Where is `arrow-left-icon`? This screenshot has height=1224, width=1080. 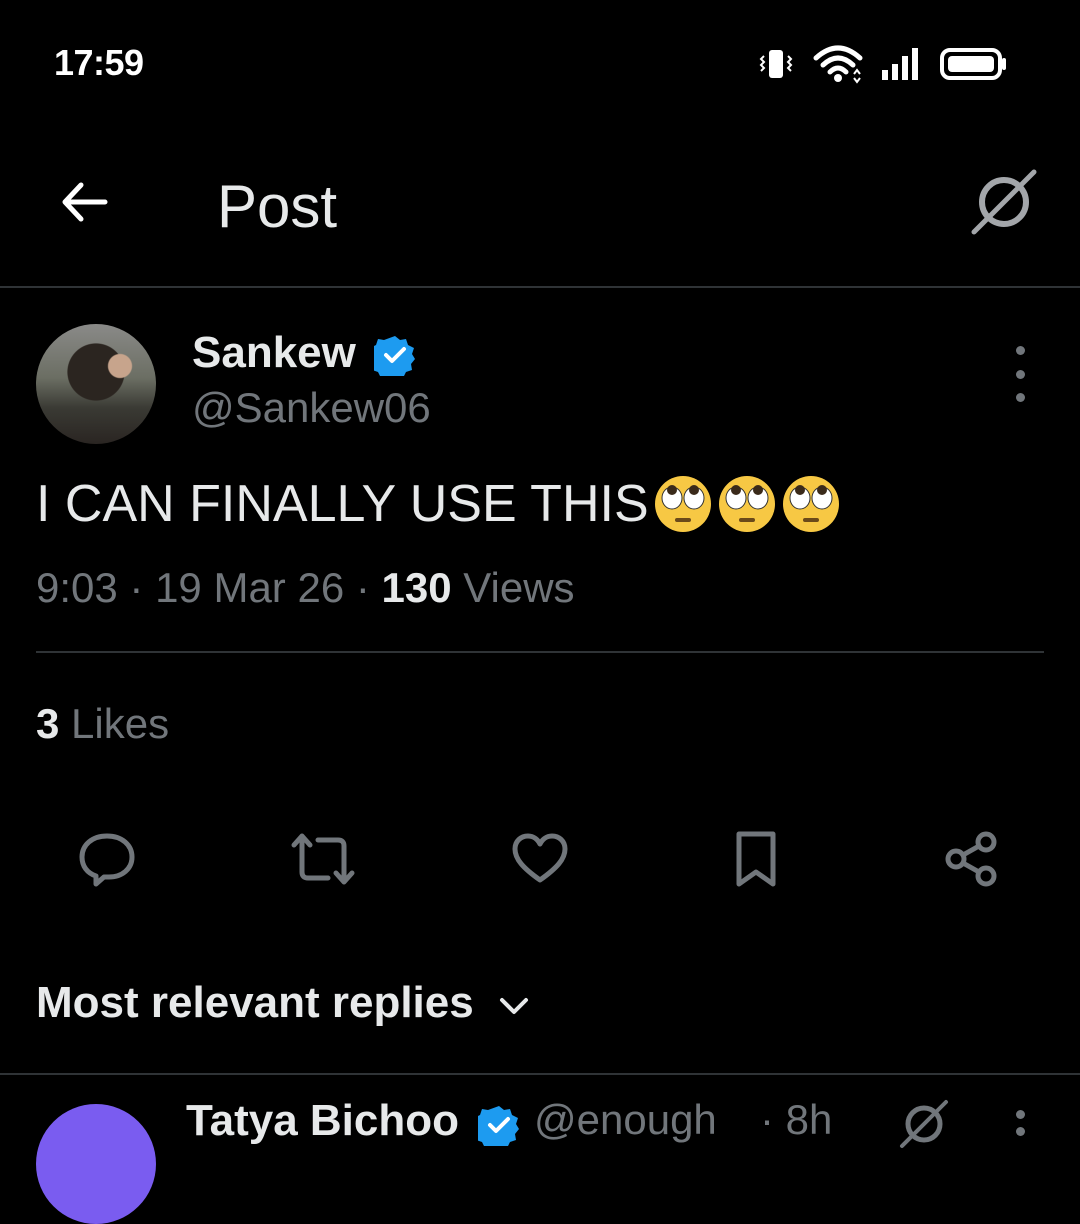
arrow-left-icon is located at coordinates (84, 204).